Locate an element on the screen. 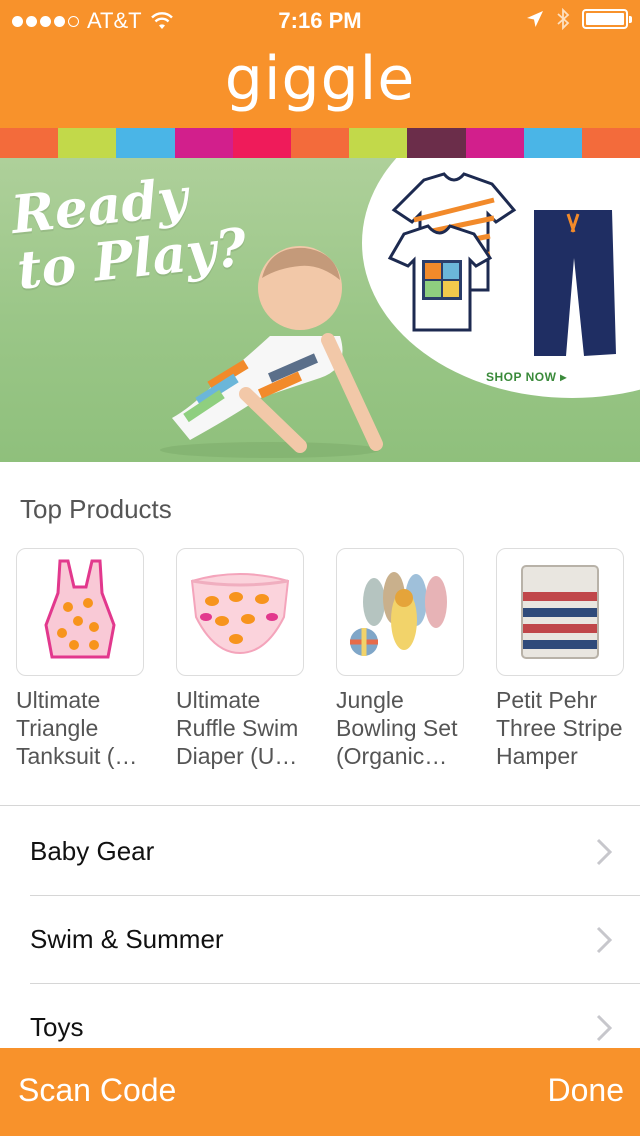  bluetooth-icon is located at coordinates (563, 19).